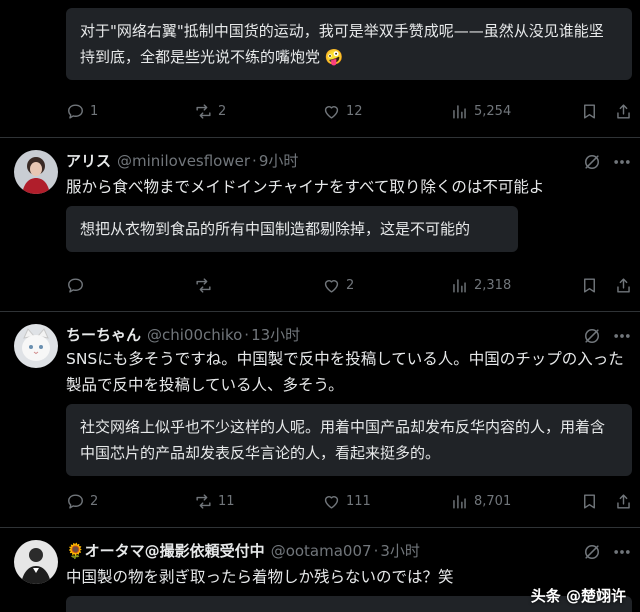 Image resolution: width=640 pixels, height=612 pixels. I want to click on post-header: 🌻オータマ@撮影依頼受付中 @ootama007 · 3小时, so click(243, 550).